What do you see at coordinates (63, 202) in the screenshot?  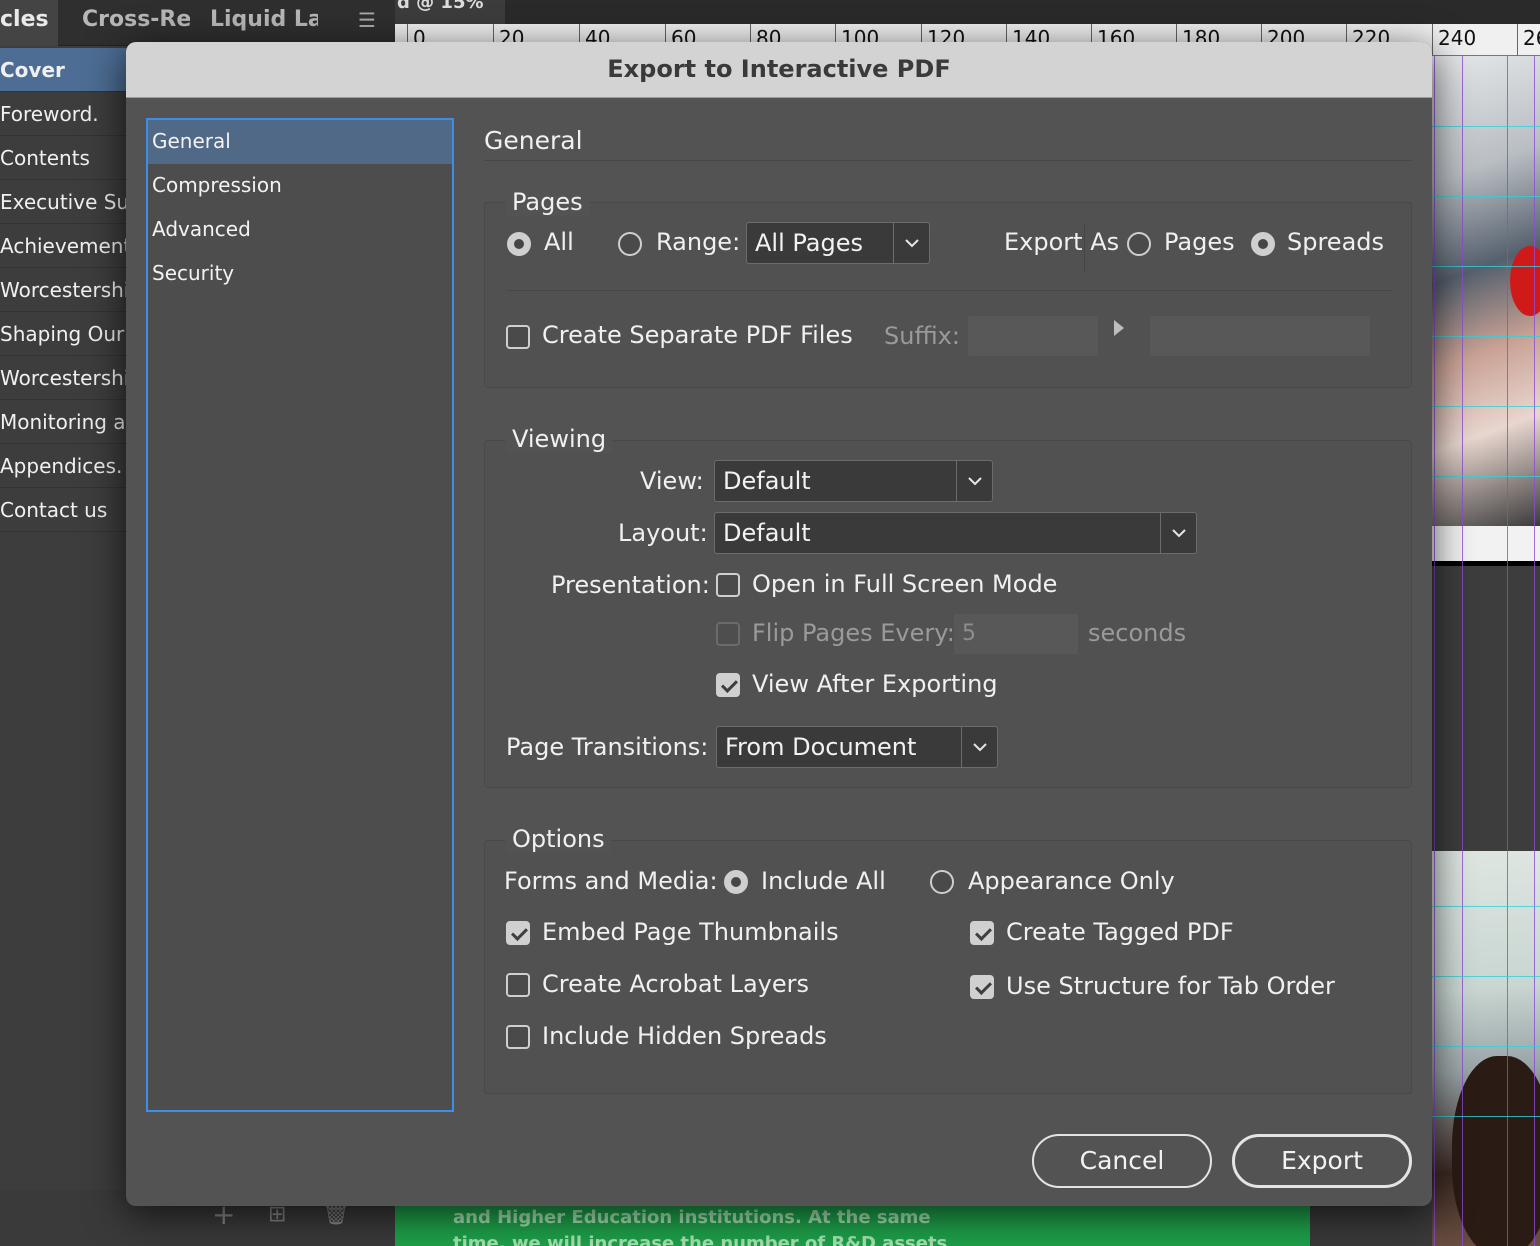 I see `list-item: Executive Sur` at bounding box center [63, 202].